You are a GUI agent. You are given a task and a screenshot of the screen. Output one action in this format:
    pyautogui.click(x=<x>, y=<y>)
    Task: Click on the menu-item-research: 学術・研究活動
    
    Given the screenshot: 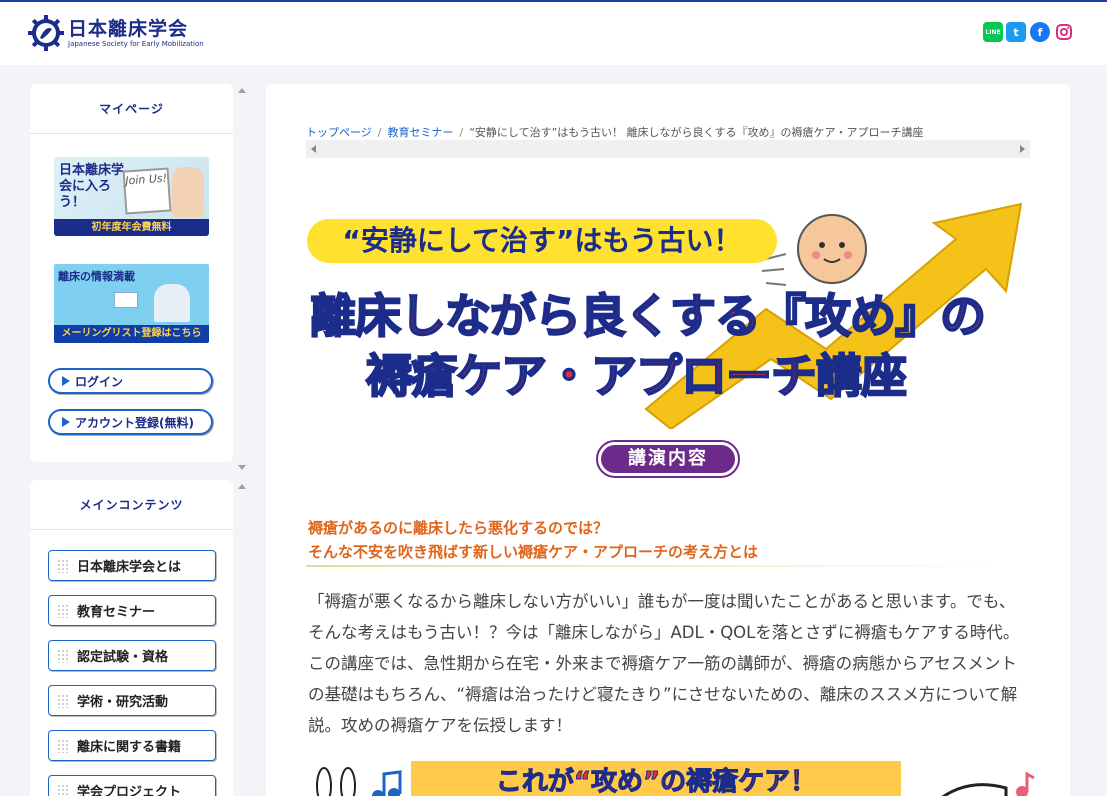 What is the action you would take?
    pyautogui.click(x=132, y=700)
    